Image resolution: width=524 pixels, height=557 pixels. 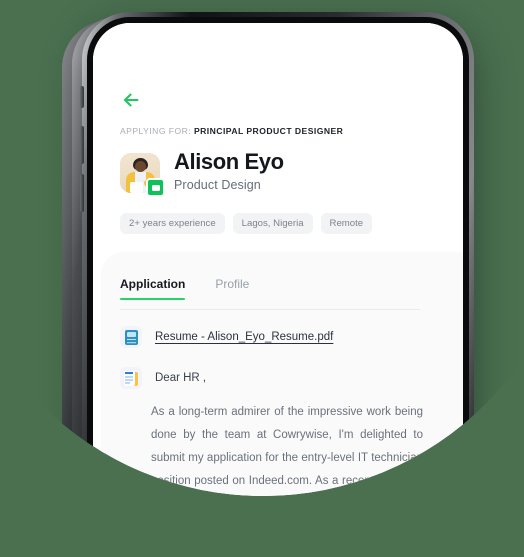 What do you see at coordinates (131, 378) in the screenshot?
I see `cover-letter-icon` at bounding box center [131, 378].